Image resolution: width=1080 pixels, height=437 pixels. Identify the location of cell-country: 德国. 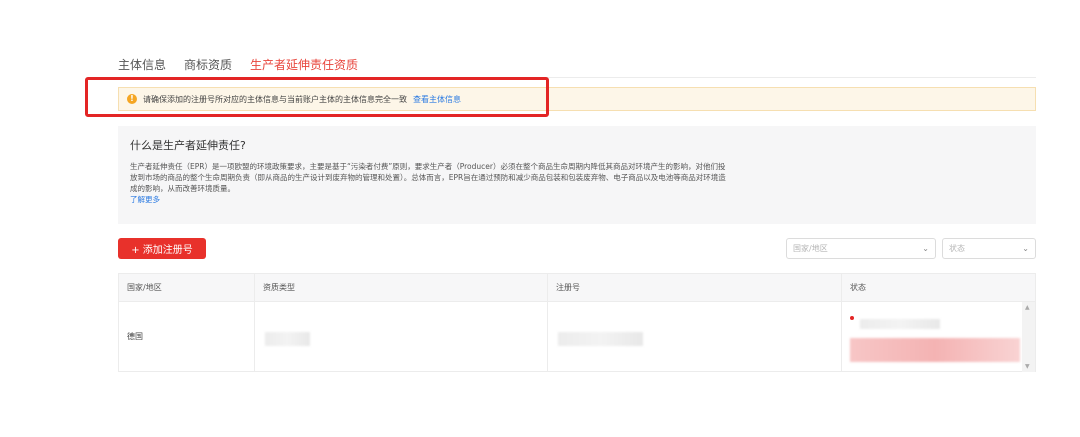
(187, 336).